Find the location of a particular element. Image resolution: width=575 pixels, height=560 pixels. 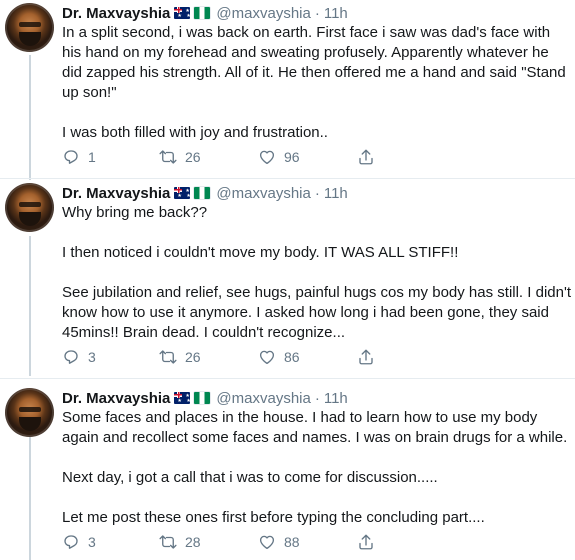

tweet-actions: 3 28 88 is located at coordinates (222, 542).